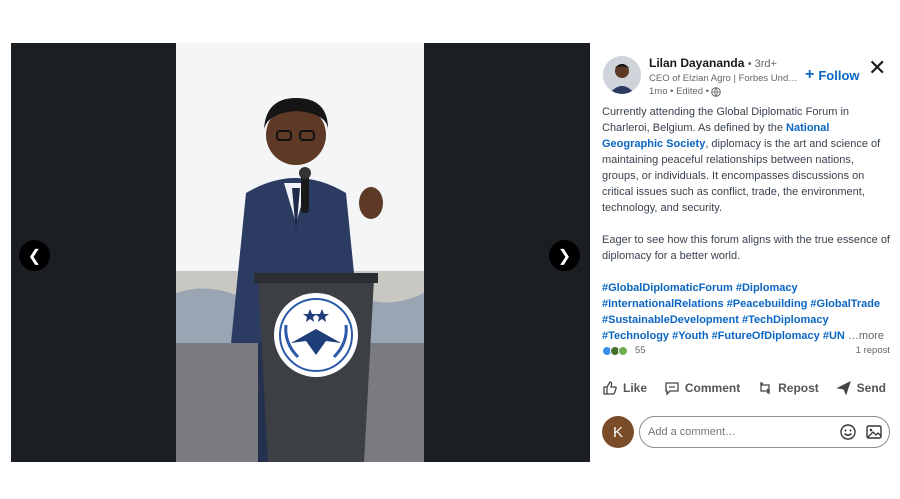 The image size is (900, 499). What do you see at coordinates (866, 336) in the screenshot?
I see `see-more-link: …more` at bounding box center [866, 336].